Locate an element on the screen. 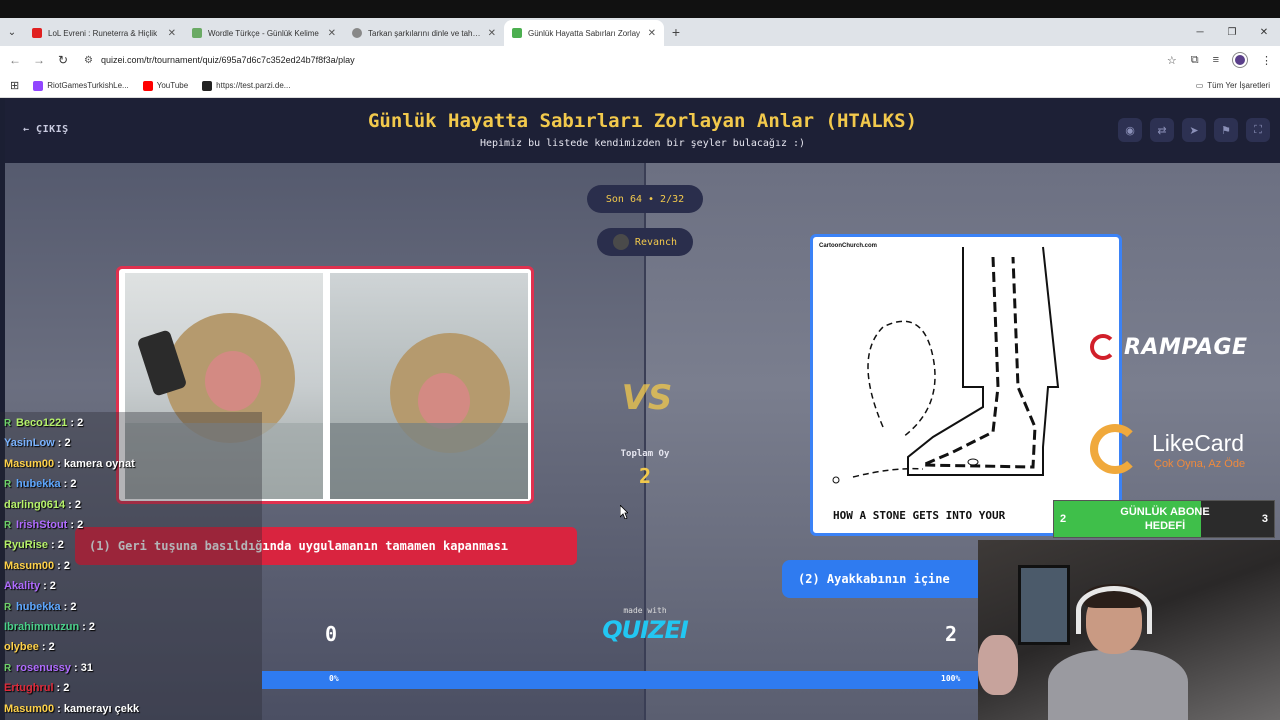  minimize-icon: ─ is located at coordinates (1200, 32).